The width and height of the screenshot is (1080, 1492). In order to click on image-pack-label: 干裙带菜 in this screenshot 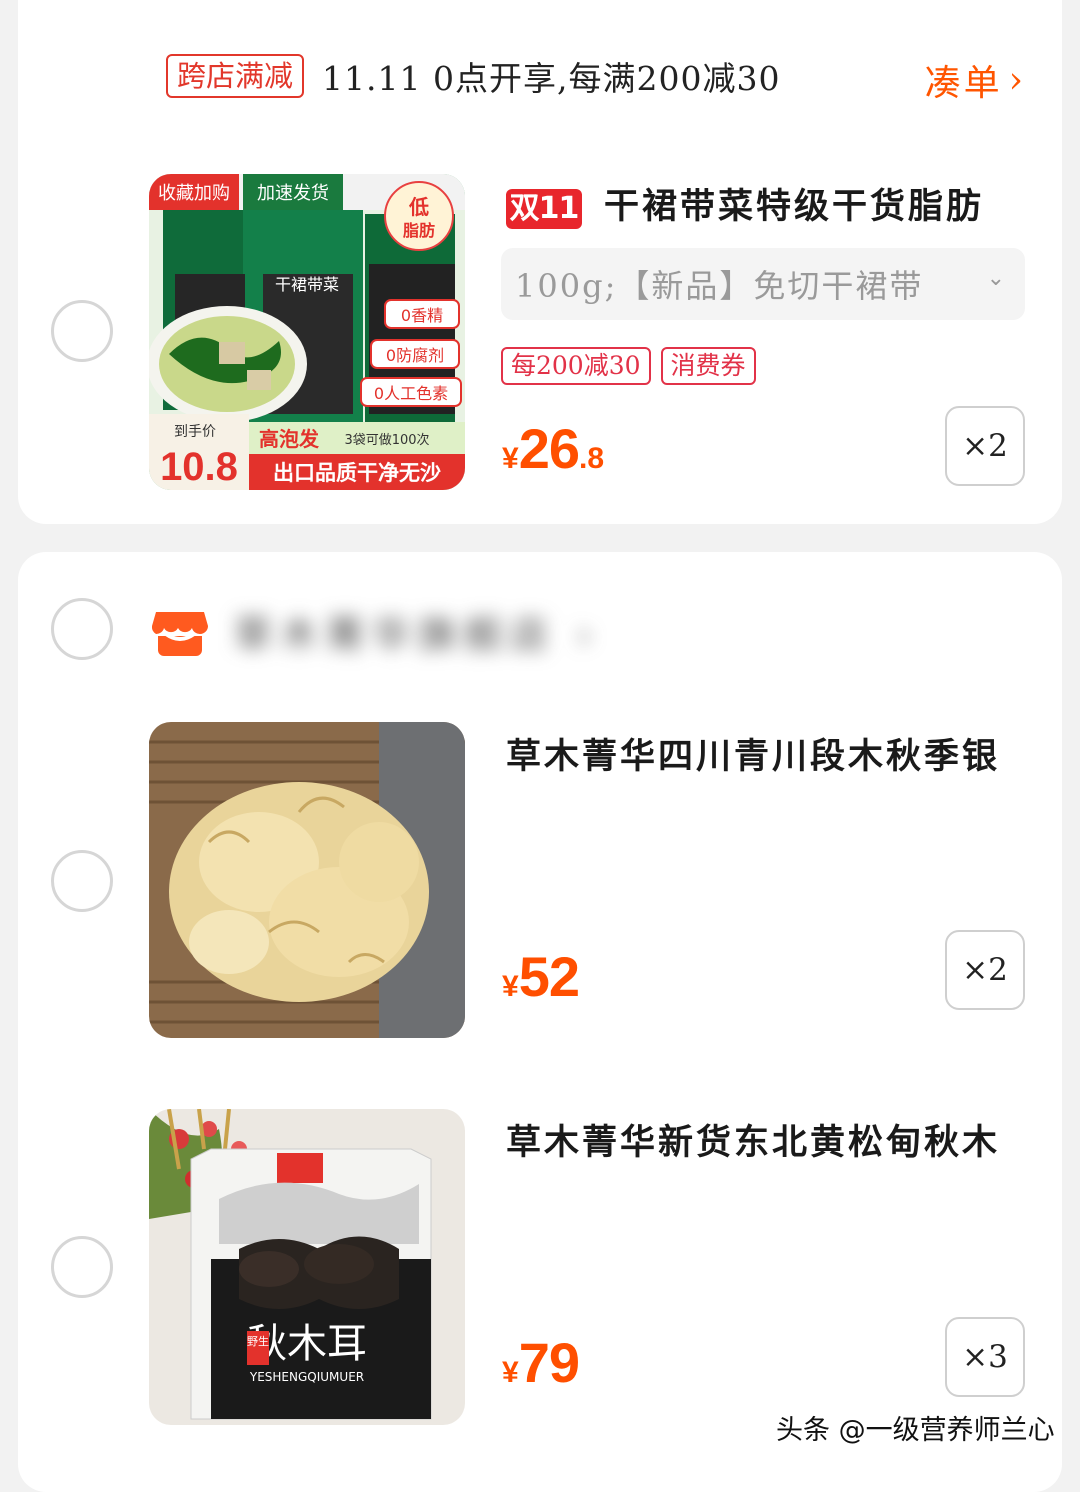, I will do `click(307, 284)`.